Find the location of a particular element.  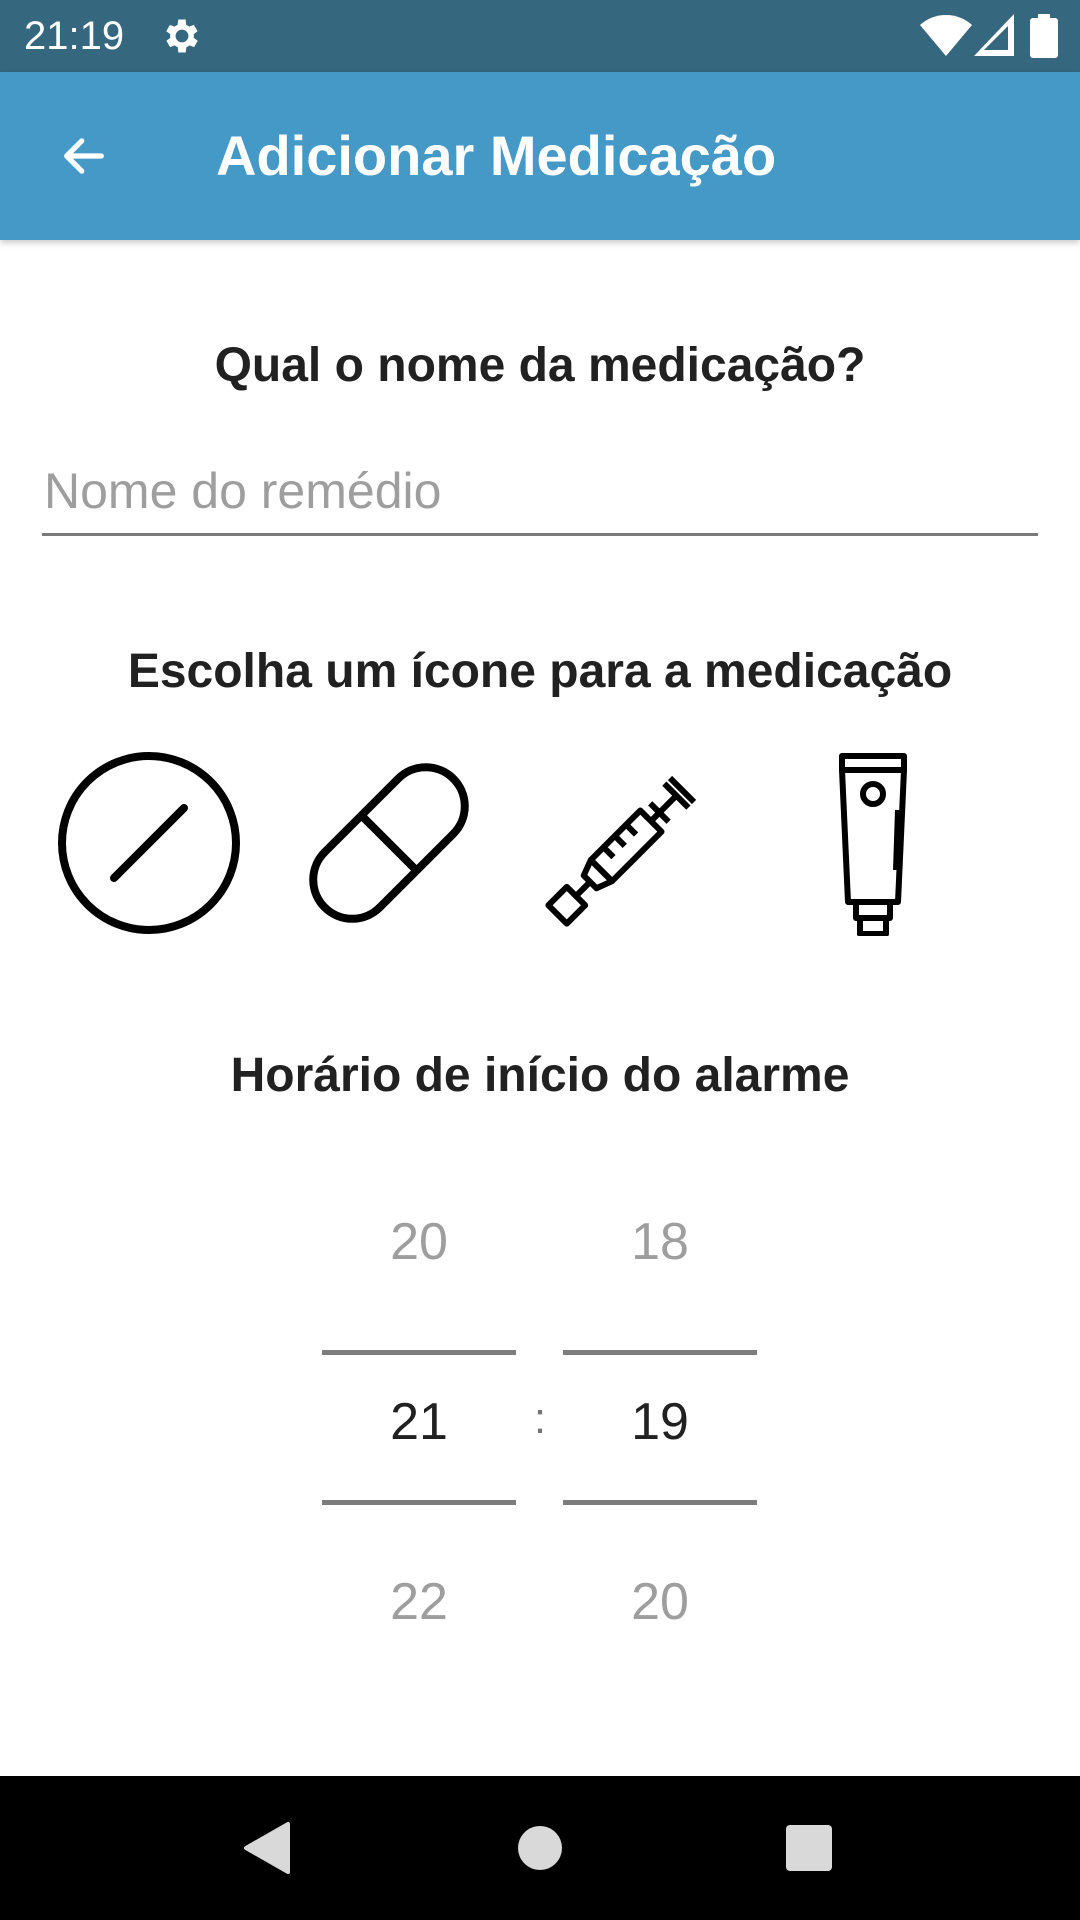

capsule-option is located at coordinates (389, 843).